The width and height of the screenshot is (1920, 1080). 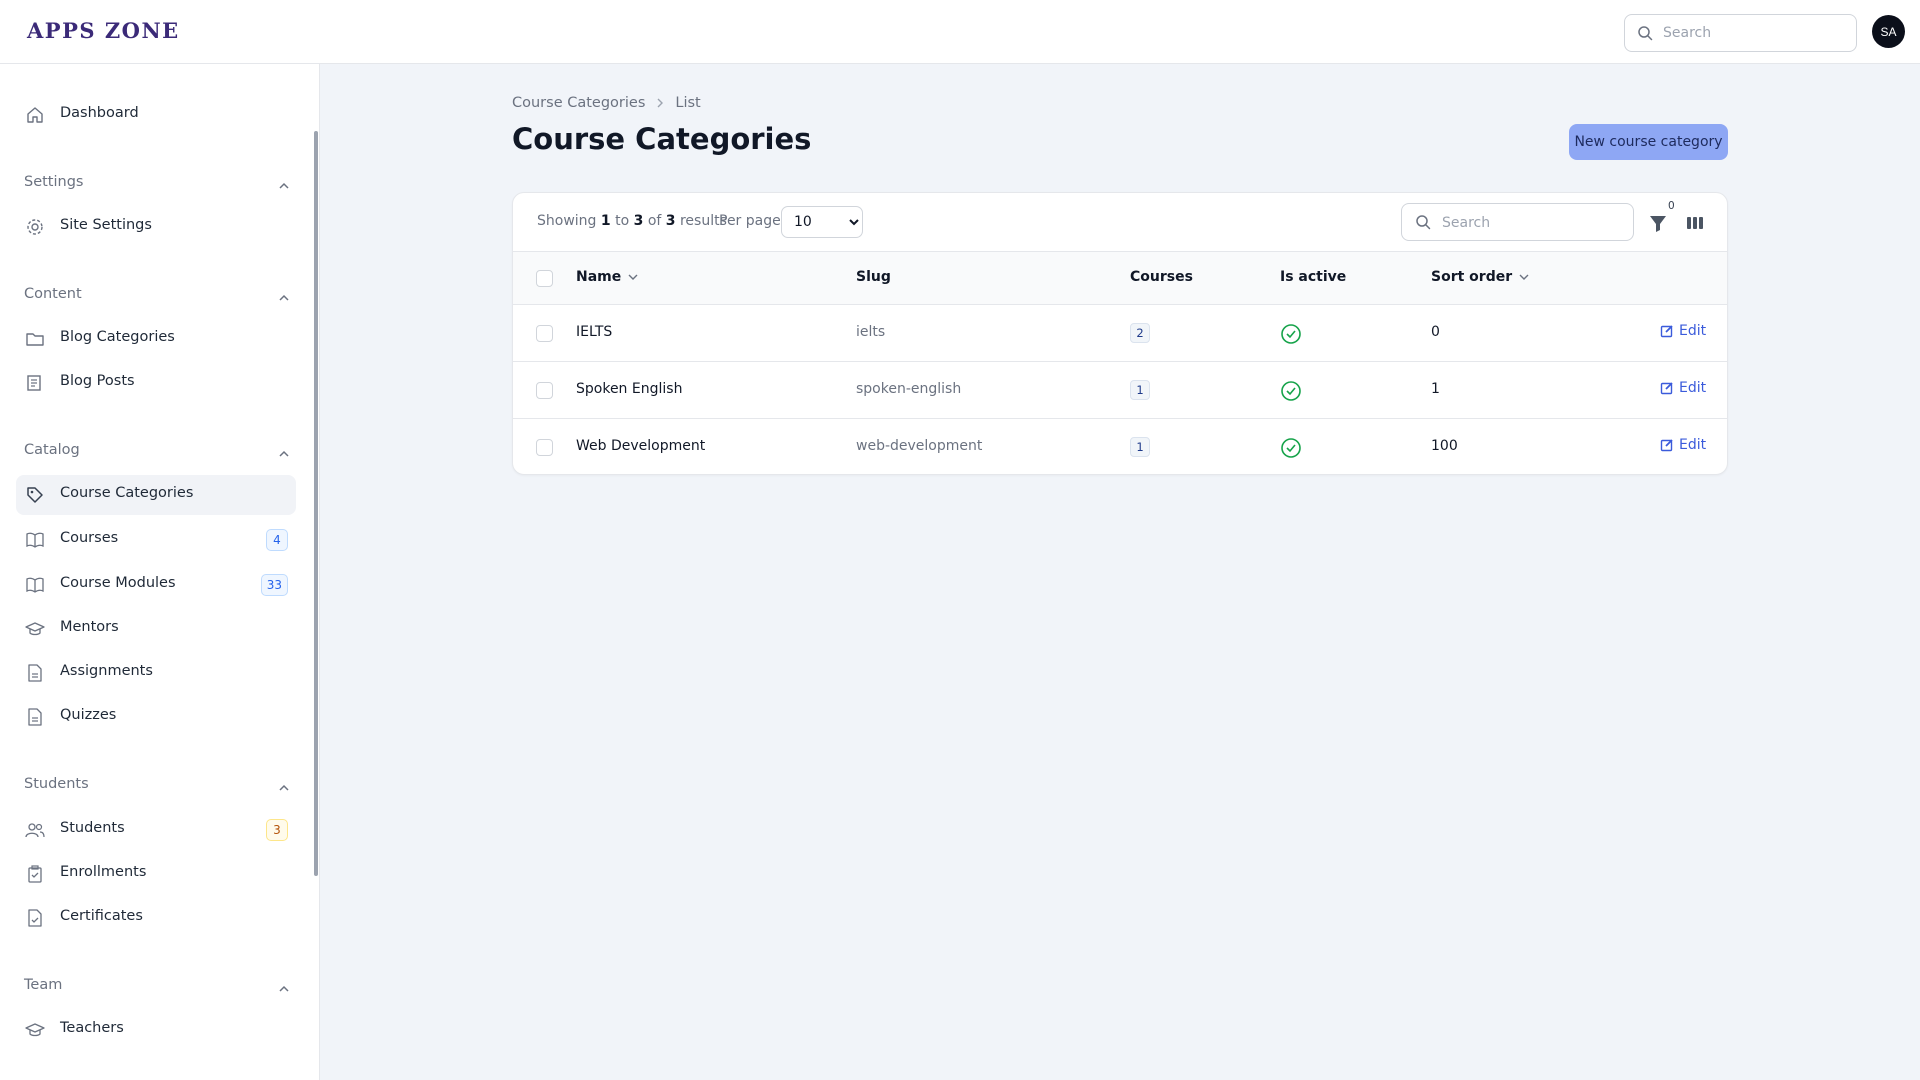 What do you see at coordinates (1291, 334) in the screenshot?
I see `check-circle-icon` at bounding box center [1291, 334].